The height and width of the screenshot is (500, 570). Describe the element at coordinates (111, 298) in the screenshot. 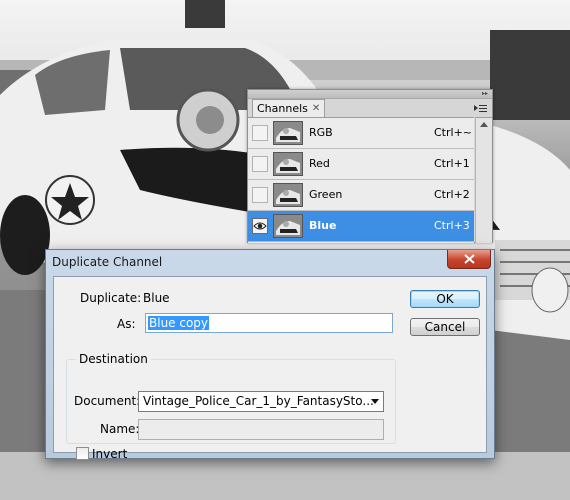

I see `duplicate-label: Duplicate:` at that location.